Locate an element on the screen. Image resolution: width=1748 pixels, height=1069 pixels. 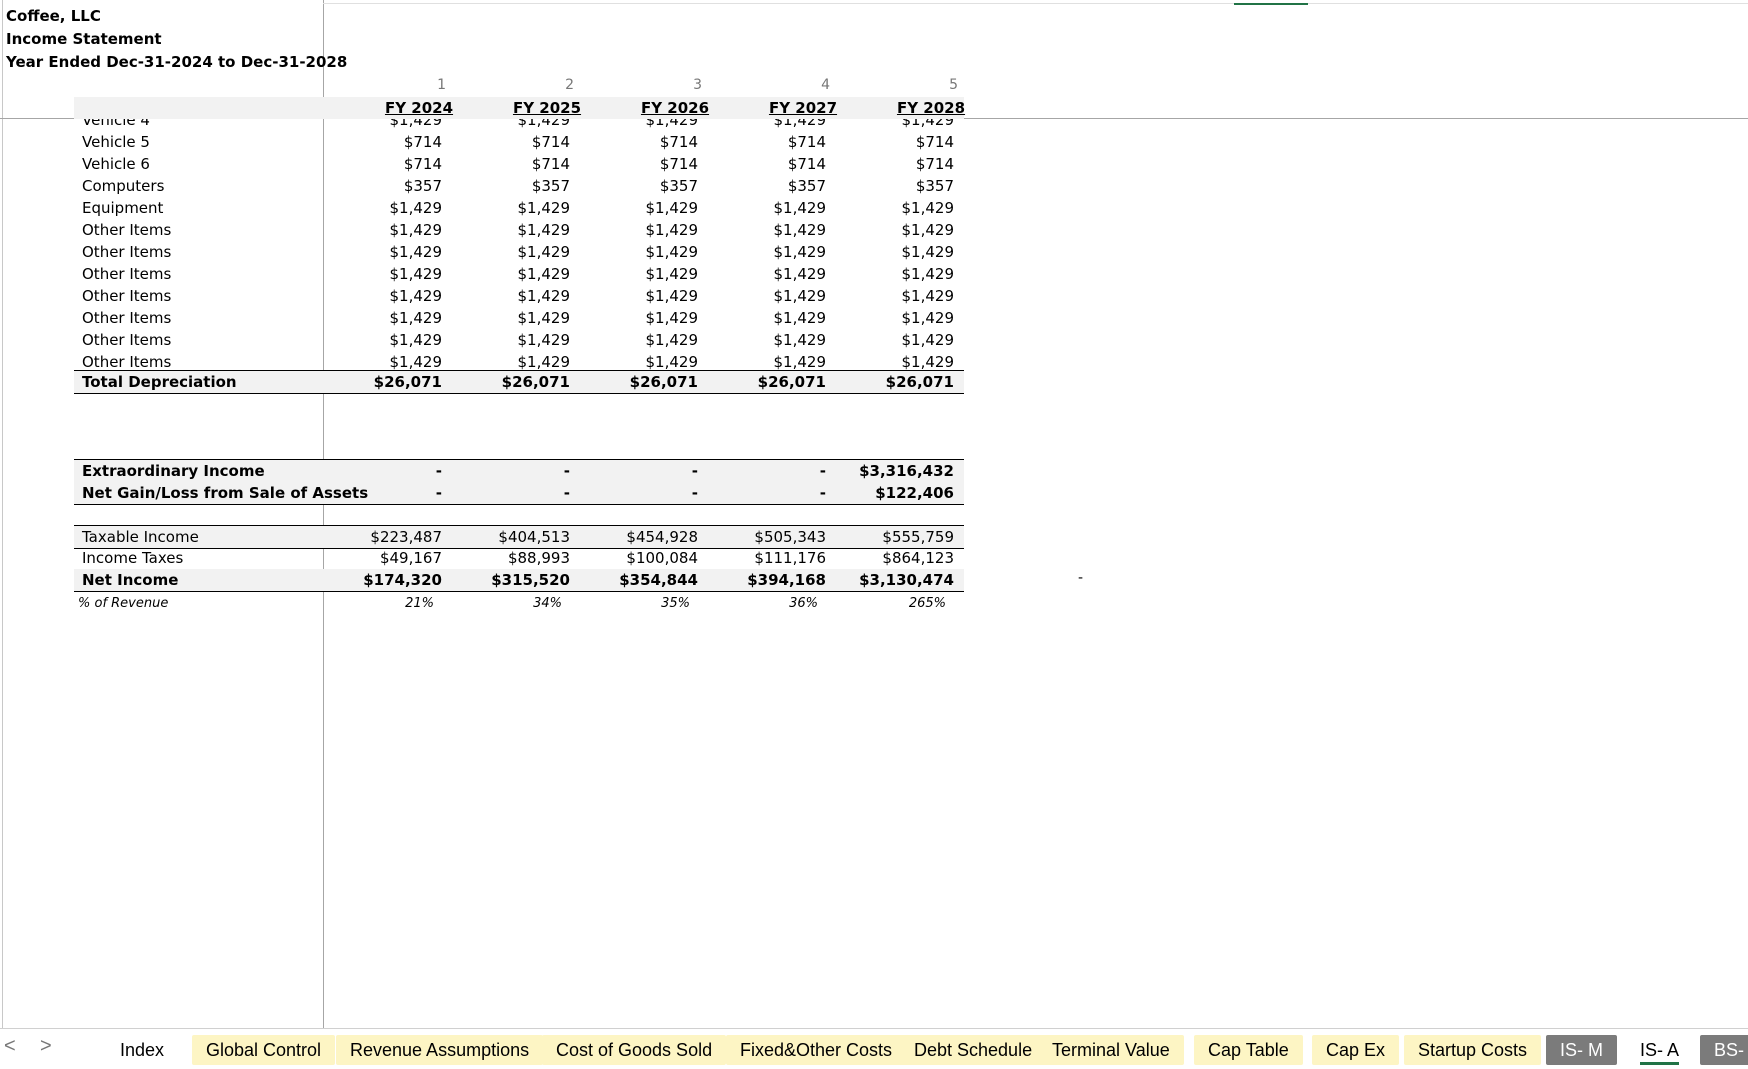
column-number-4: 4 is located at coordinates (825, 85).